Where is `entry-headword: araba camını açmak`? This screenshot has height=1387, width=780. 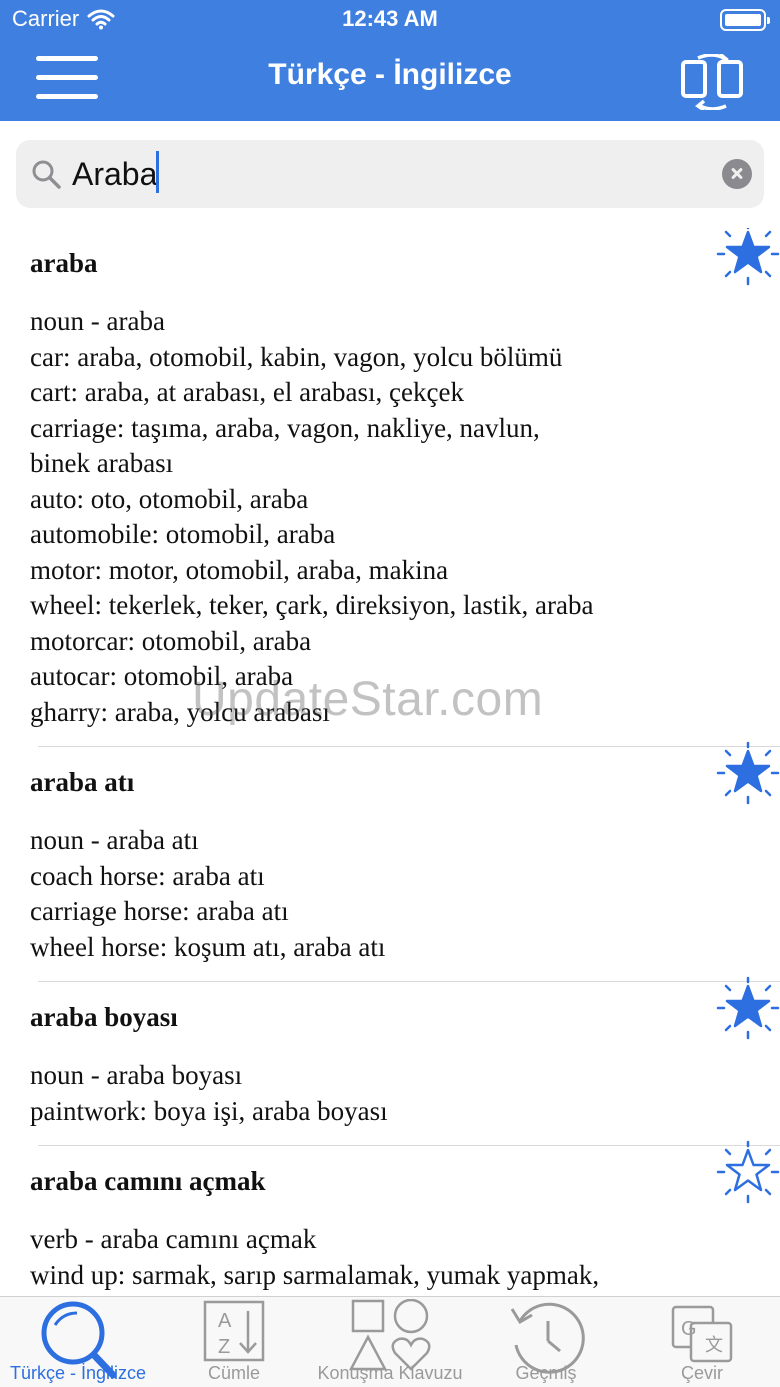 entry-headword: araba camını açmak is located at coordinates (148, 1181).